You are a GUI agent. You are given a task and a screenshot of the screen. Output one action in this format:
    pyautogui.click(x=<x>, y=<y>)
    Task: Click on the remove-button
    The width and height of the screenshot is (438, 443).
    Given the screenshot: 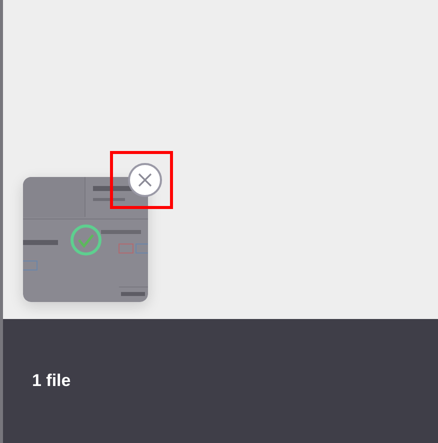 What is the action you would take?
    pyautogui.click(x=145, y=180)
    